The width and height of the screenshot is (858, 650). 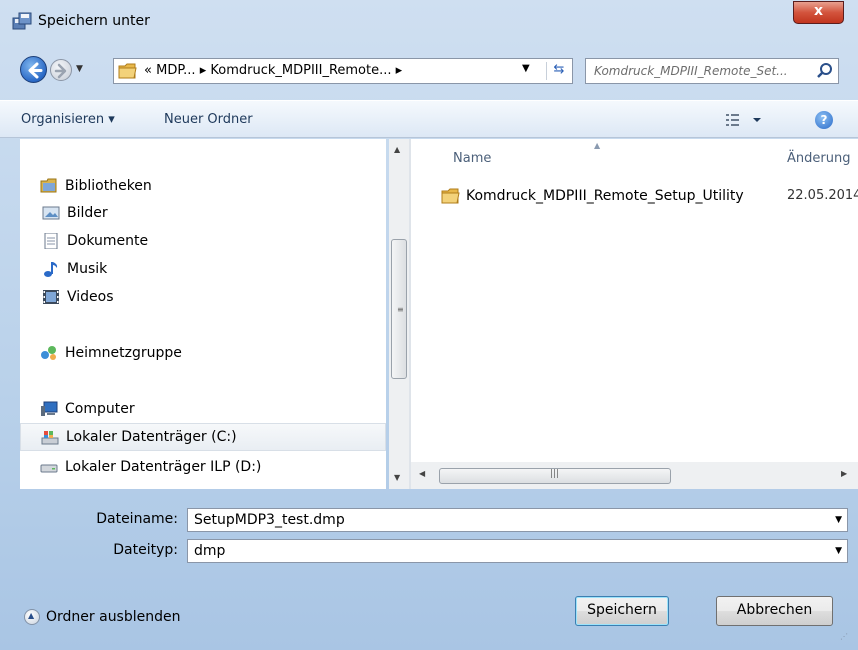 I want to click on column-header-date: Änderung, so click(x=818, y=158).